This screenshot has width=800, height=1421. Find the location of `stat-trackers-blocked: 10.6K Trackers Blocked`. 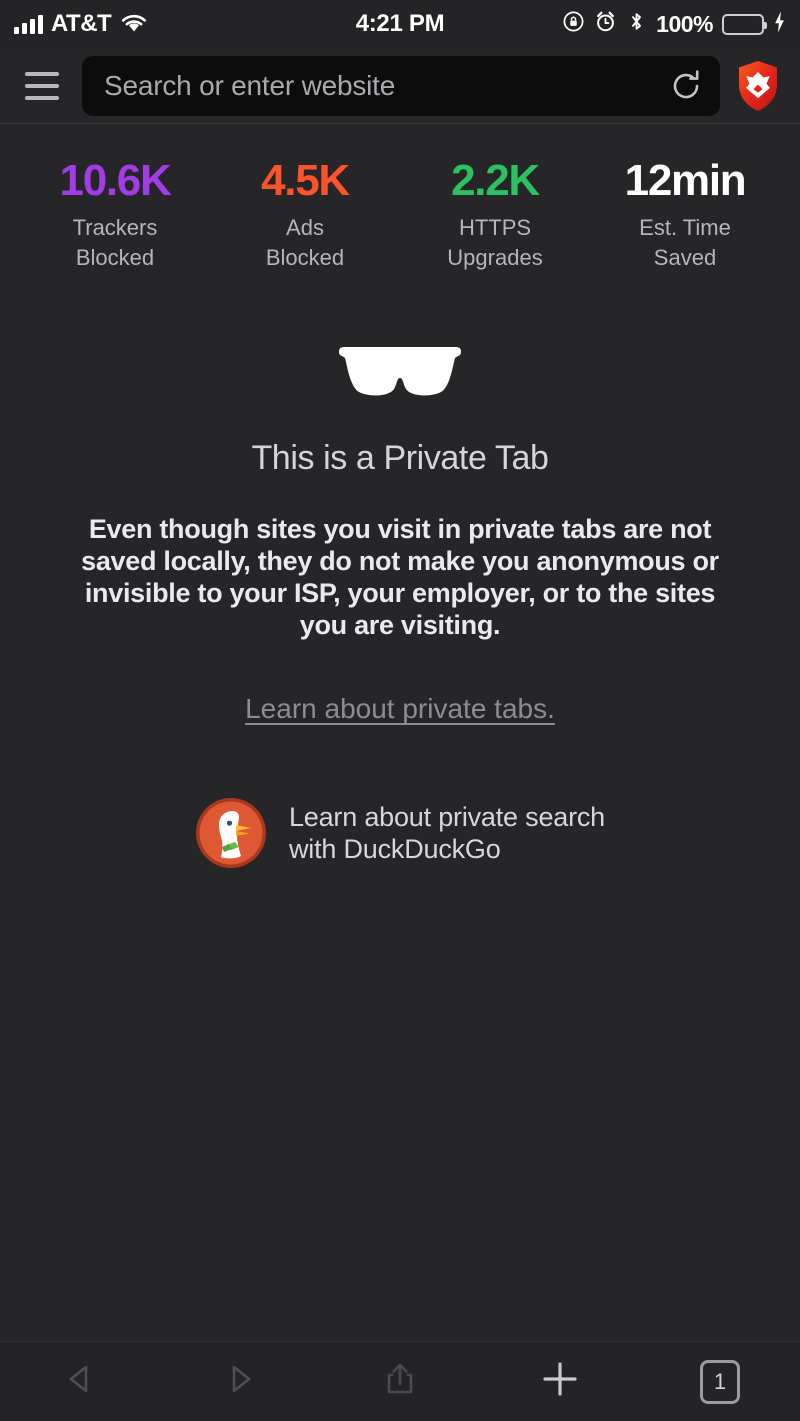

stat-trackers-blocked: 10.6K Trackers Blocked is located at coordinates (115, 214).